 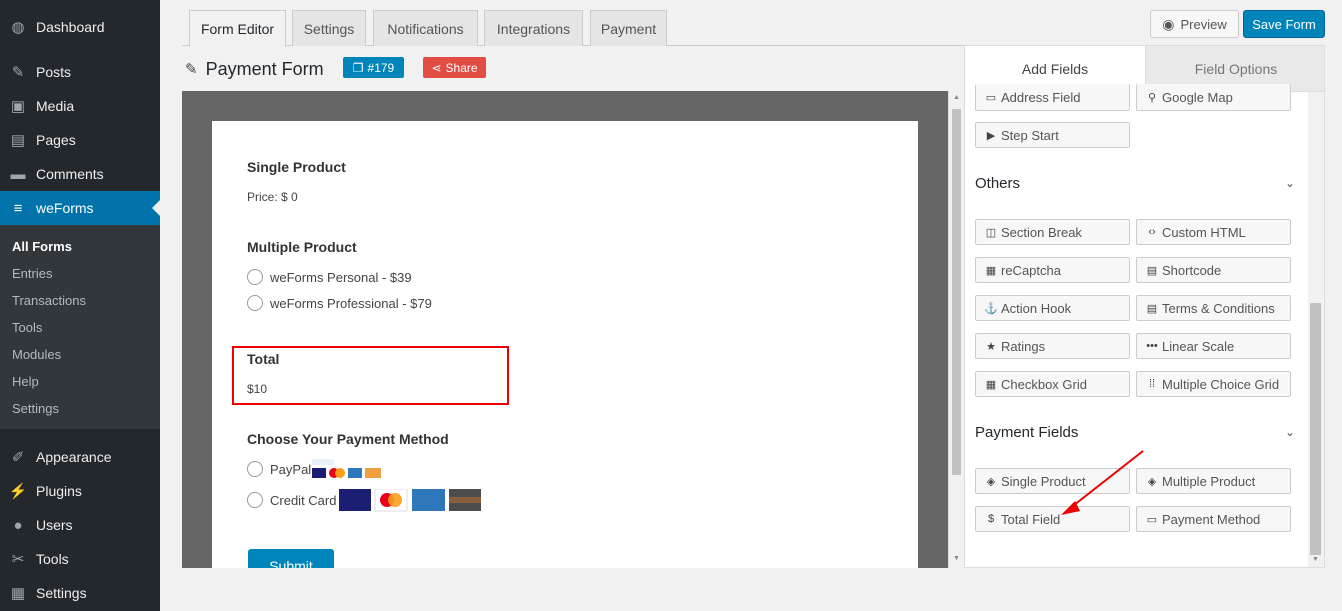 I want to click on field-step-start: ▶ Step Start, so click(x=1052, y=135).